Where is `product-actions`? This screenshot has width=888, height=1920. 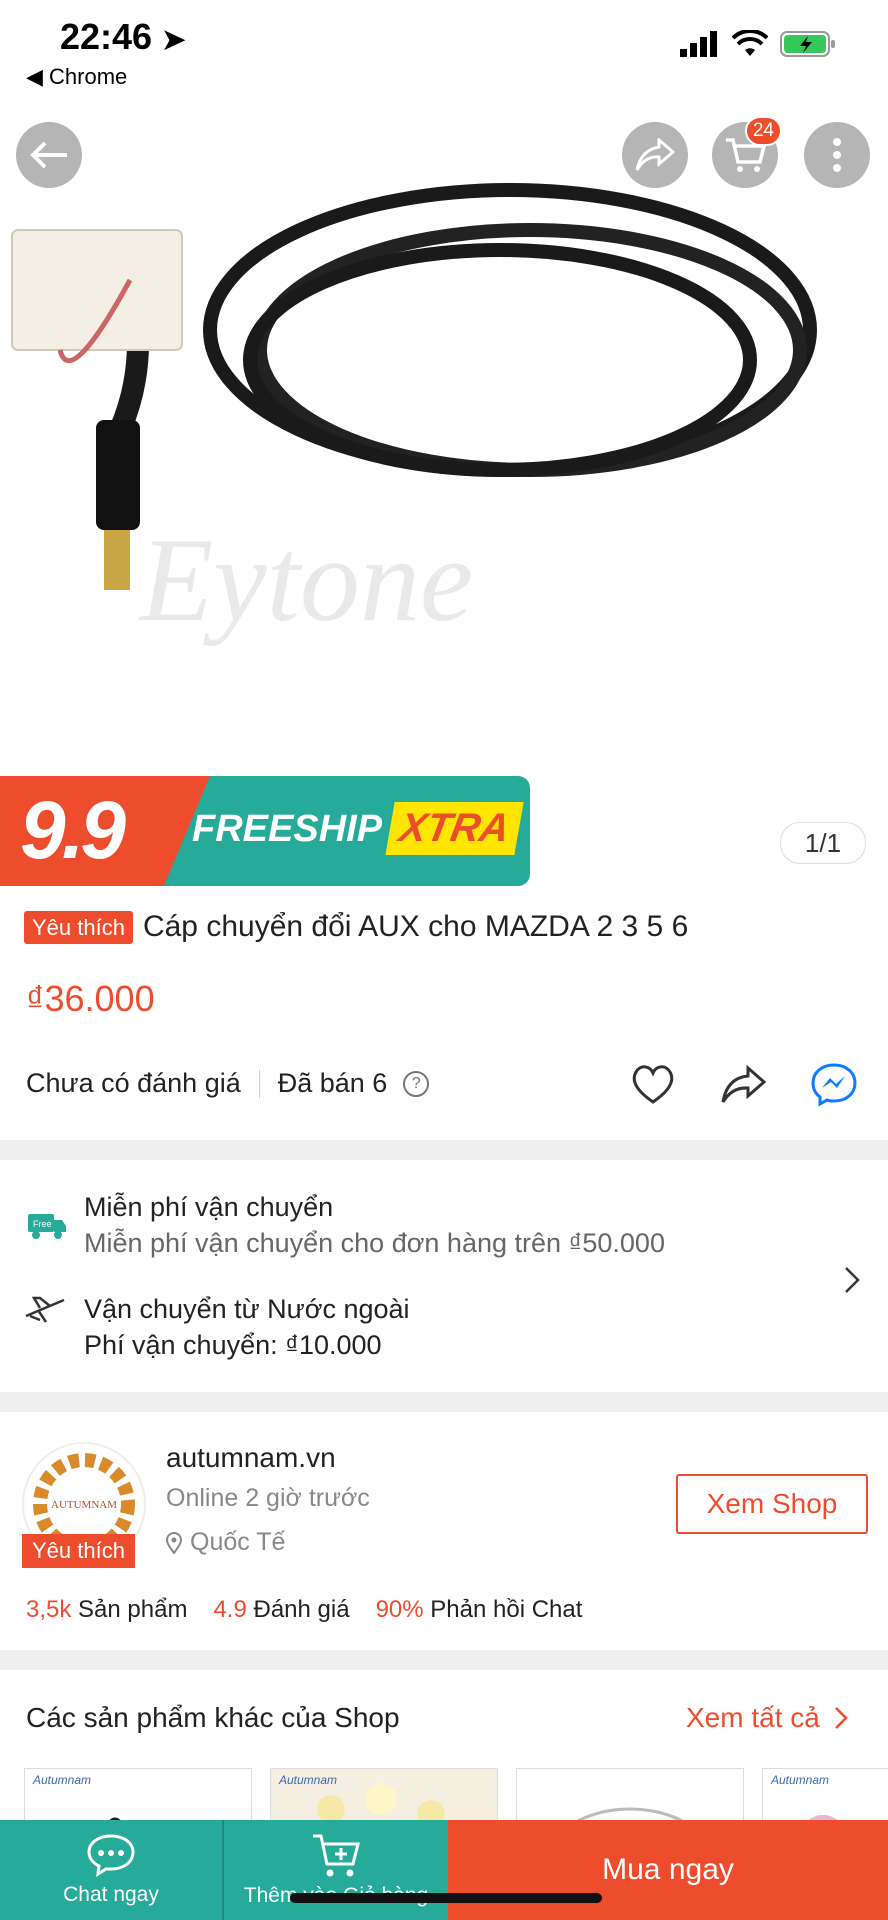 product-actions is located at coordinates (744, 1084).